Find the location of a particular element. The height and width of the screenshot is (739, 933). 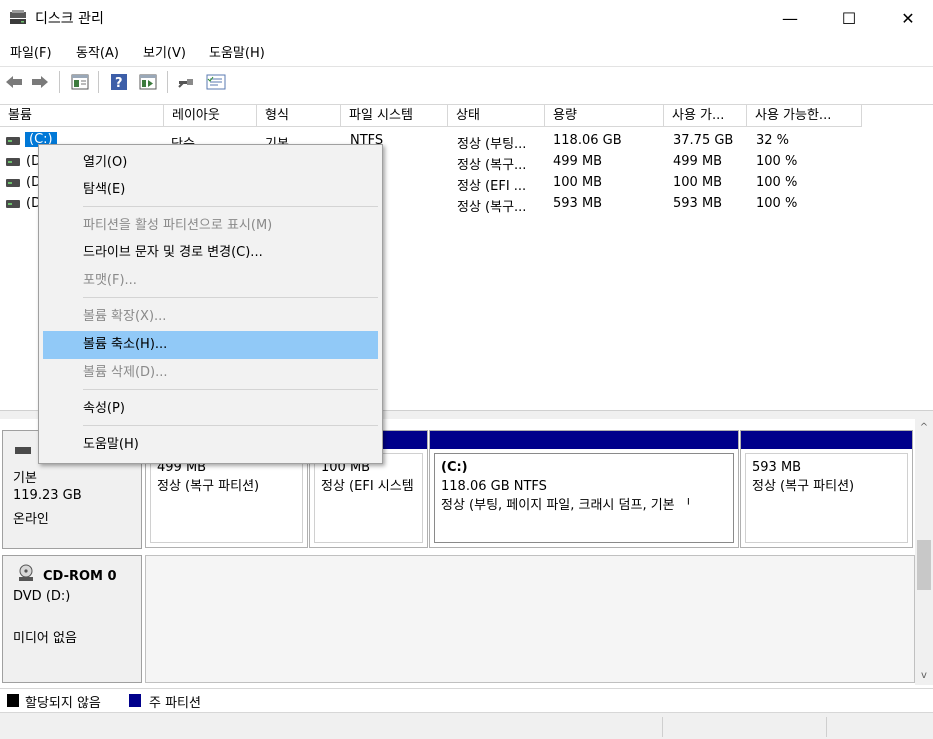

volume-free-space: 499 MB is located at coordinates (698, 161).